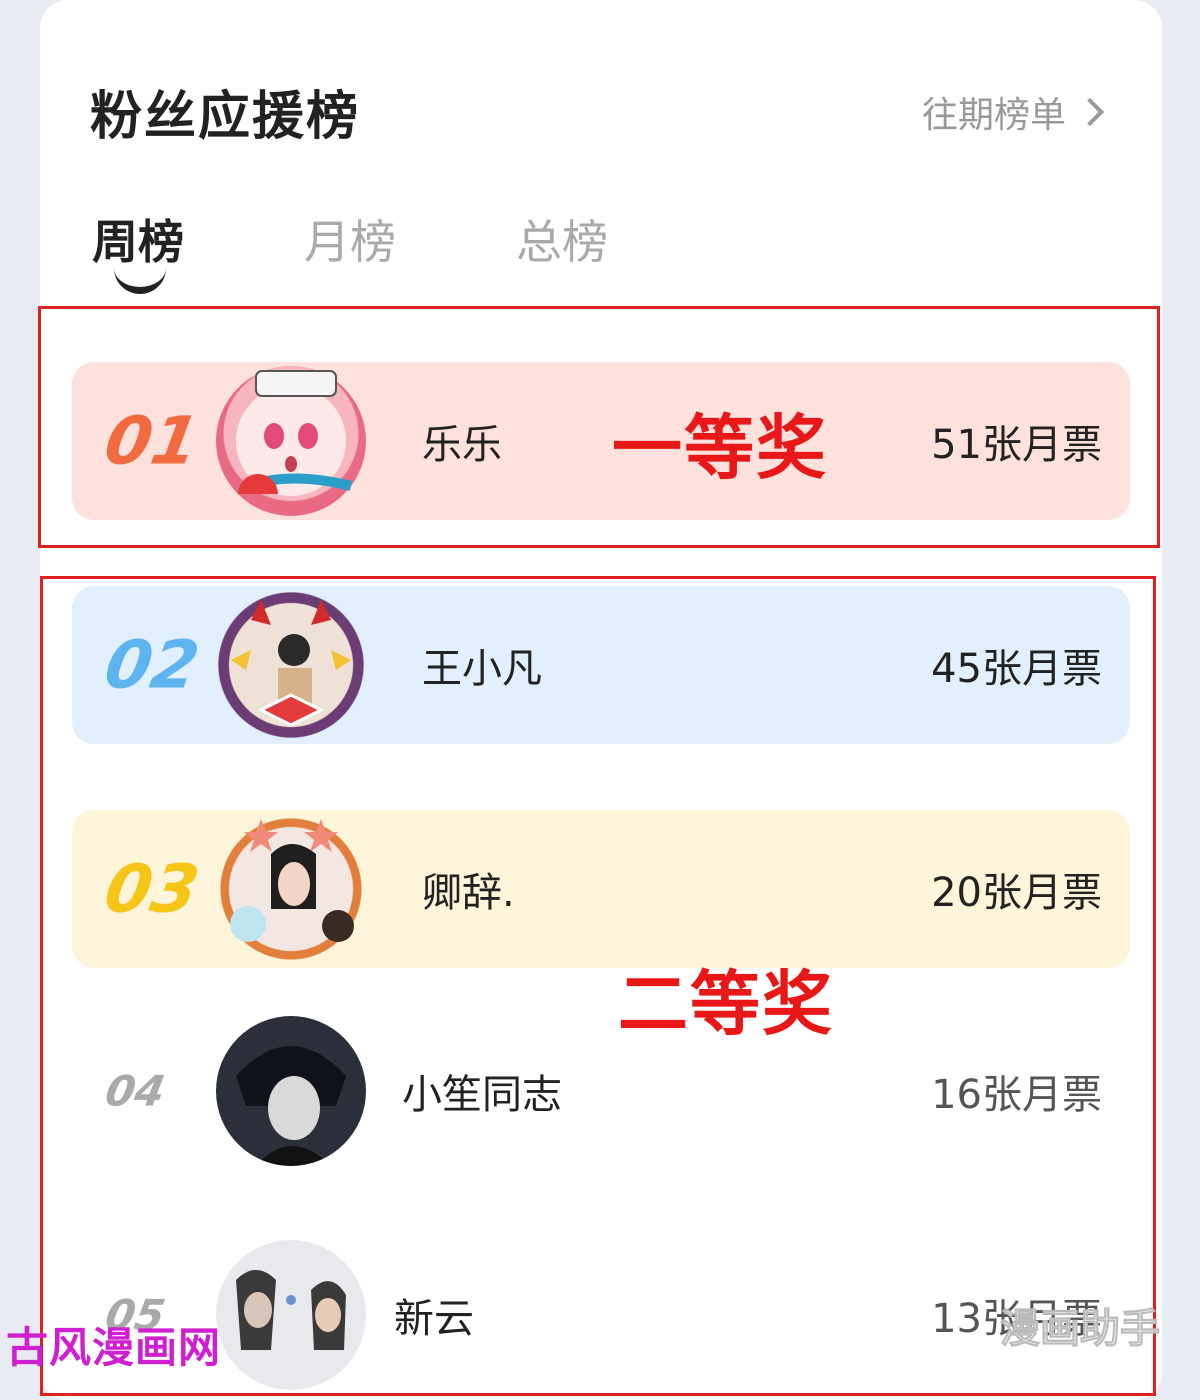 This screenshot has height=1400, width=1200. What do you see at coordinates (1090, 112) in the screenshot?
I see `chevron-right-icon` at bounding box center [1090, 112].